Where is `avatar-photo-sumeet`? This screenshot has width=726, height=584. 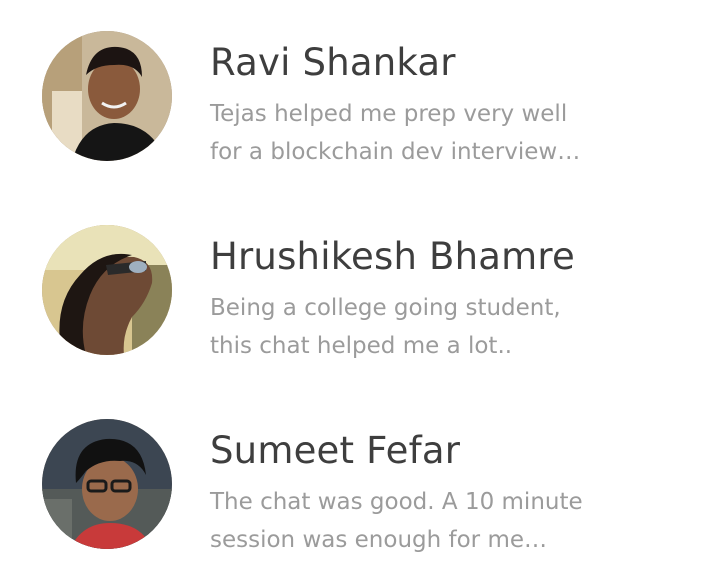 avatar-photo-sumeet is located at coordinates (107, 484).